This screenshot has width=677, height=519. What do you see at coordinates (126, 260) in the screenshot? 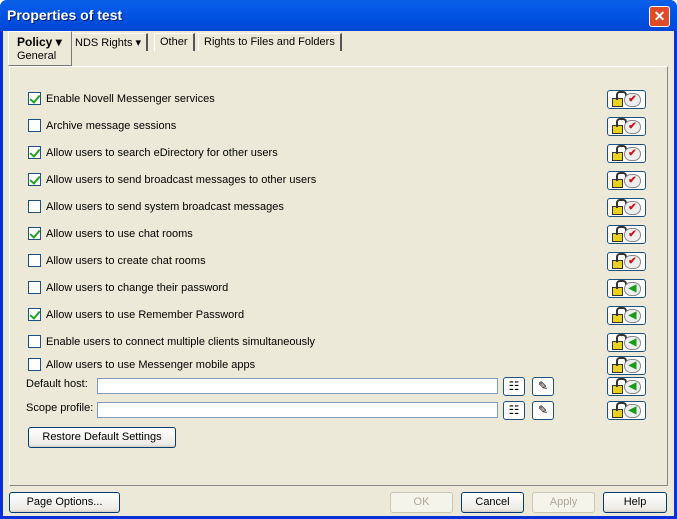
I see `option-label: Allow users to create chat rooms` at bounding box center [126, 260].